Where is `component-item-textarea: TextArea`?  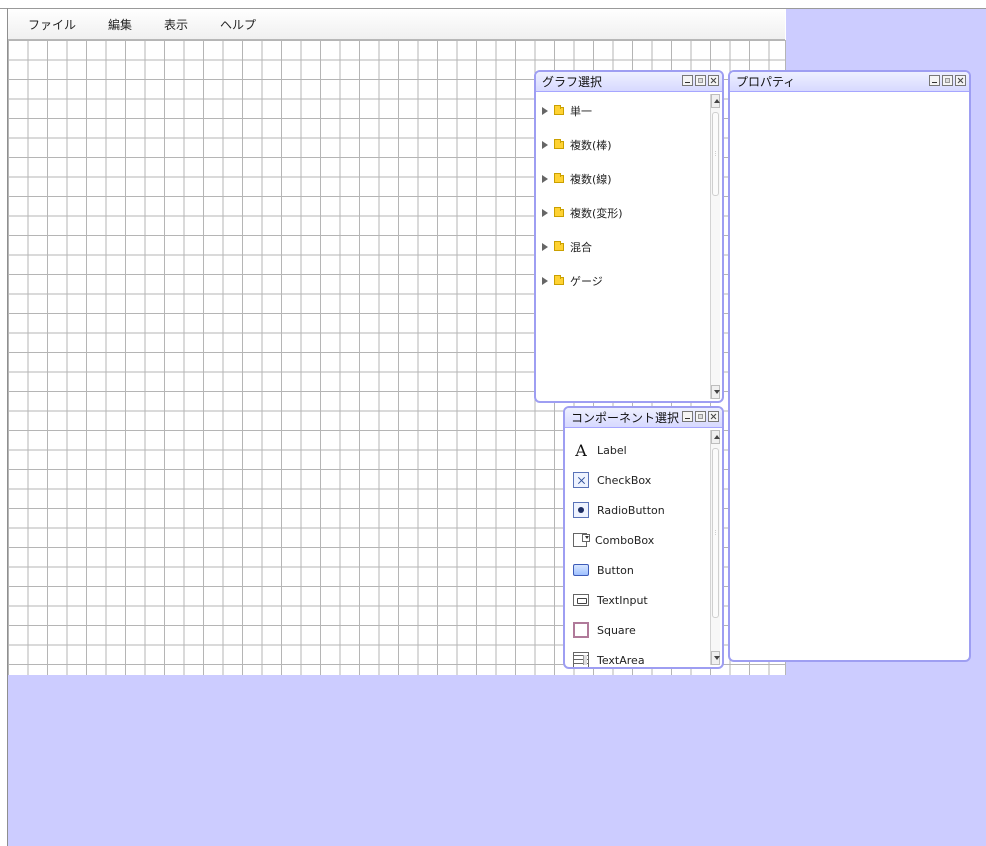
component-item-textarea: TextArea is located at coordinates (609, 658).